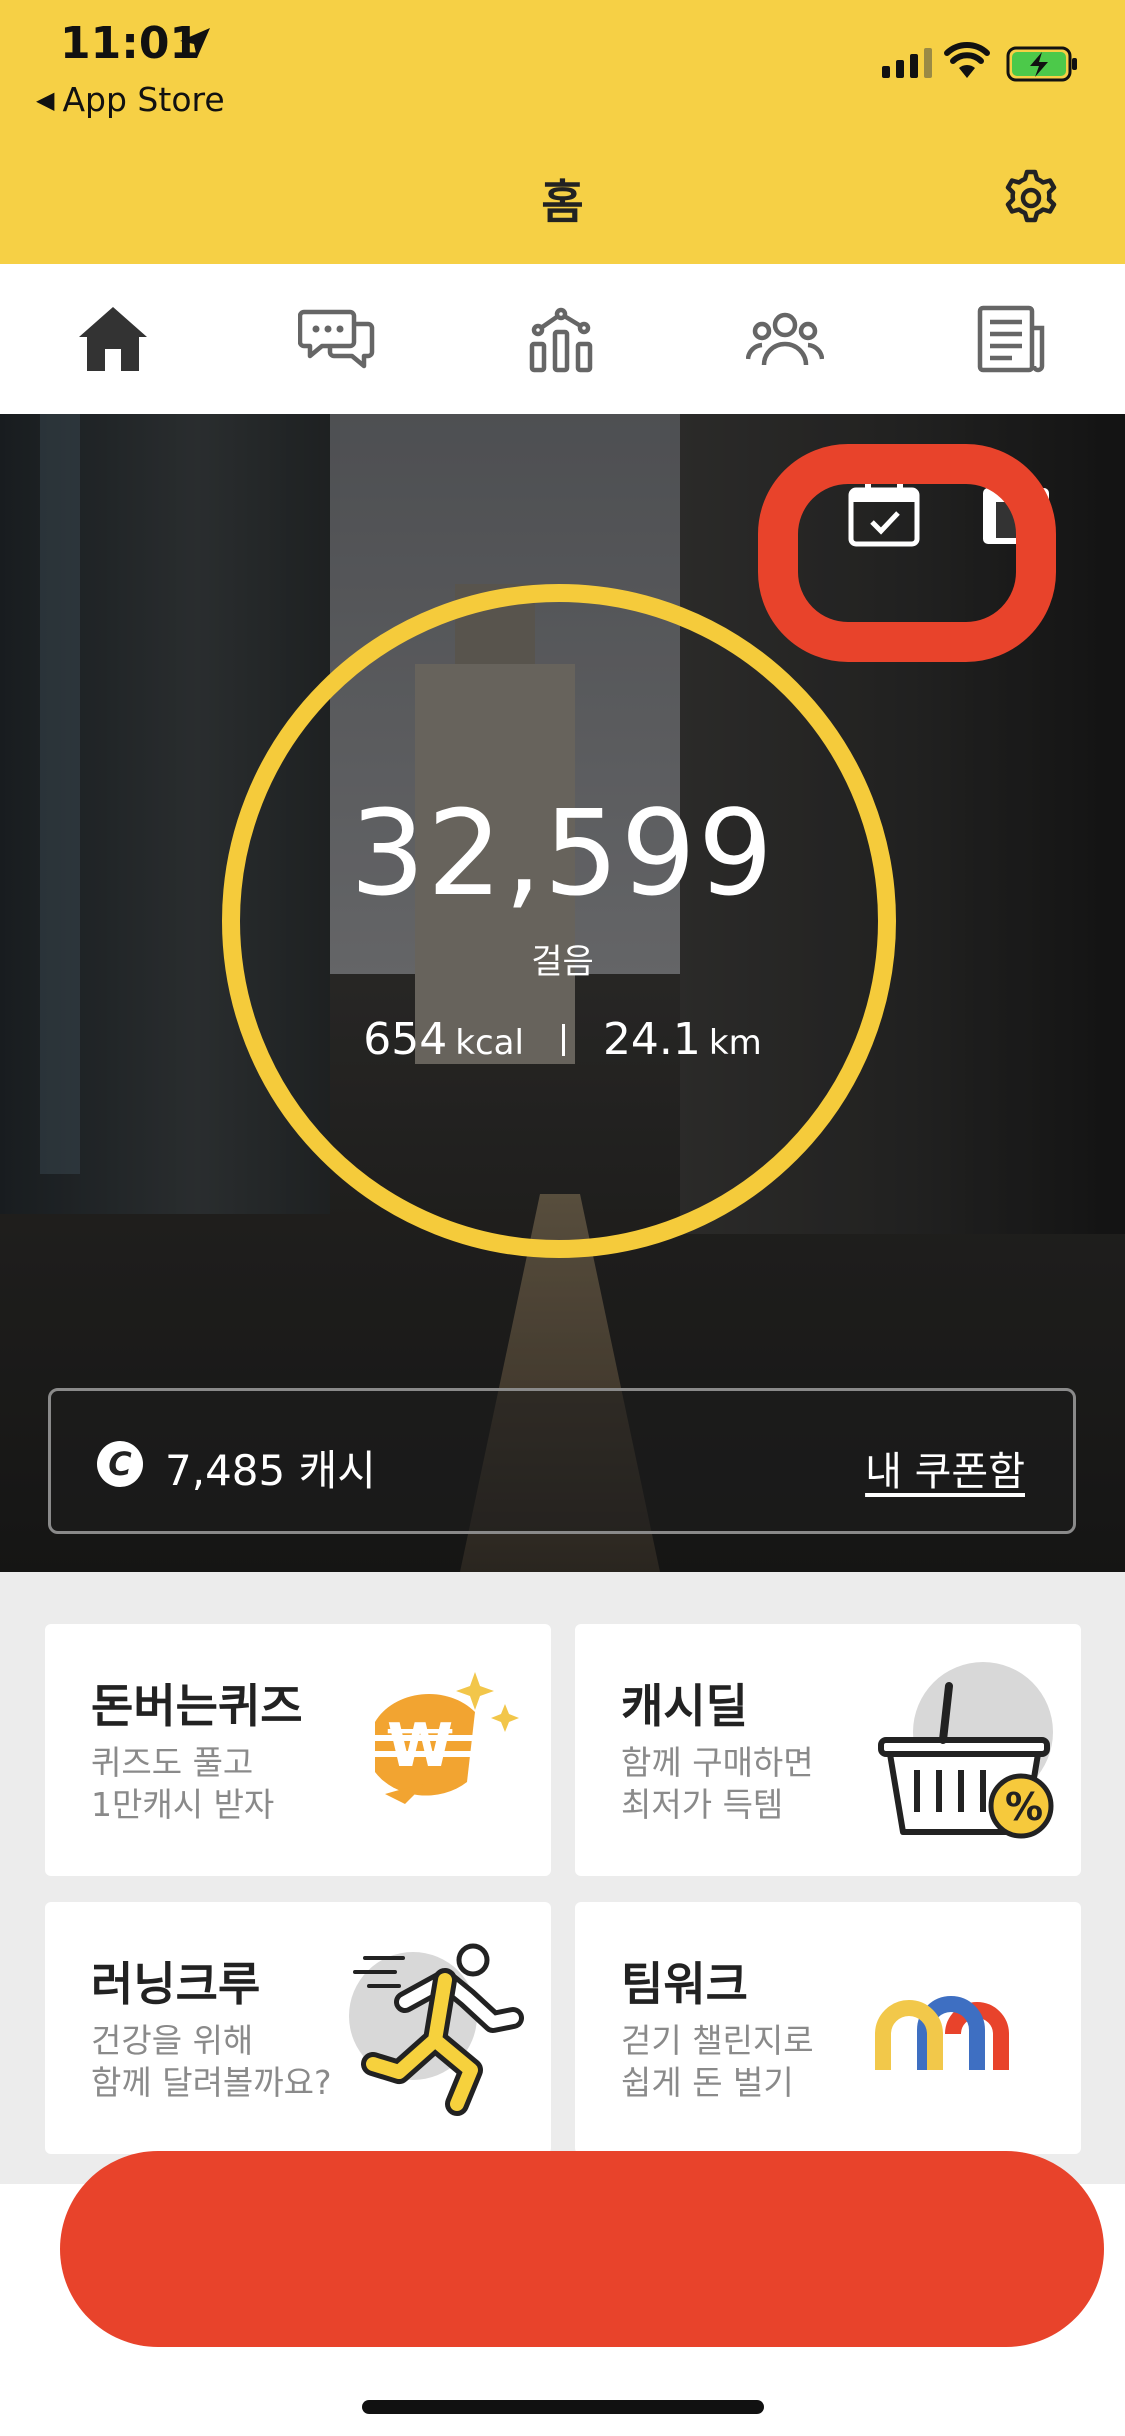  I want to click on page-title: 홈, so click(562, 202).